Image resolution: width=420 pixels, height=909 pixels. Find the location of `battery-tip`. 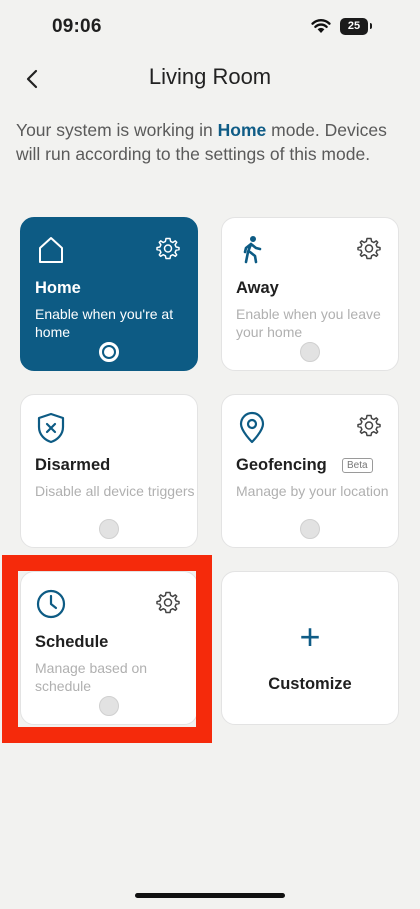

battery-tip is located at coordinates (371, 26).